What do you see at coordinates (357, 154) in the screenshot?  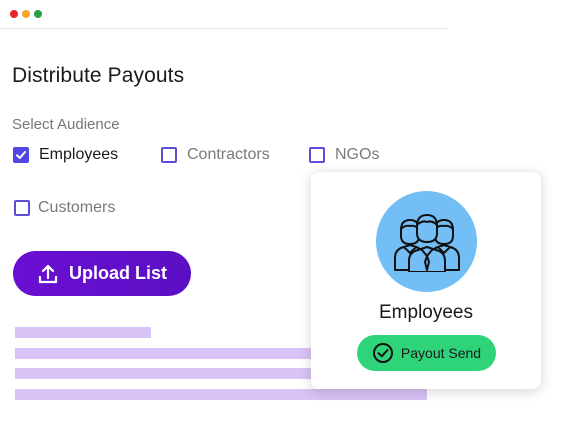 I see `ngos-label: NGOs` at bounding box center [357, 154].